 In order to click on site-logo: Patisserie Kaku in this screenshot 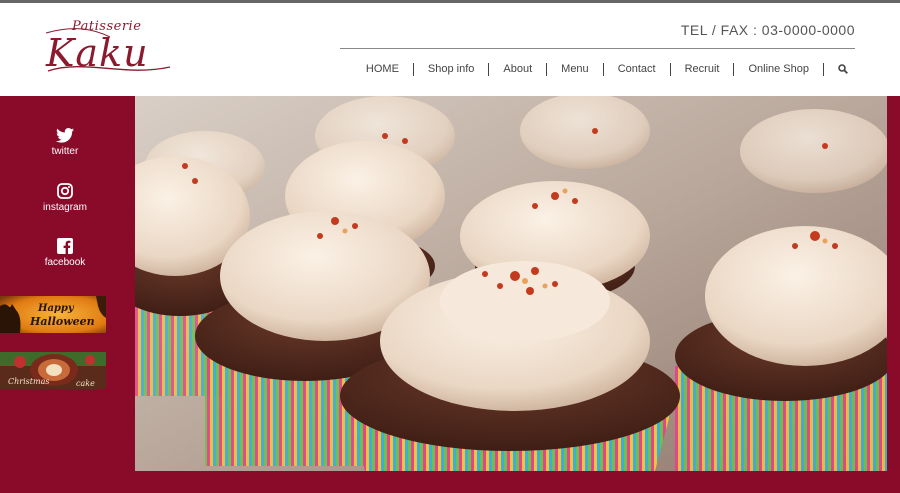, I will do `click(109, 50)`.